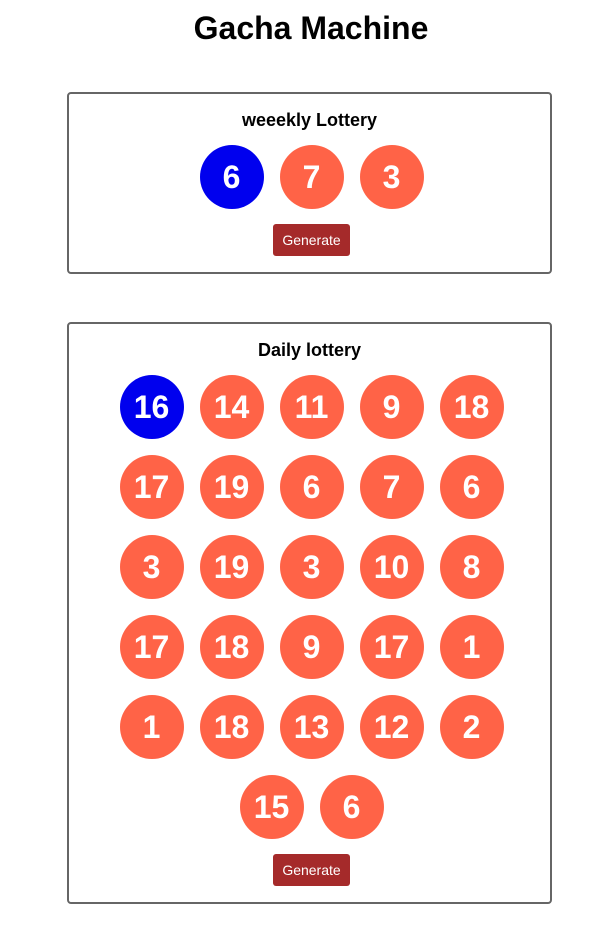 This screenshot has width=616, height=939. Describe the element at coordinates (231, 177) in the screenshot. I see `lottery-ball-bonus: 6` at that location.